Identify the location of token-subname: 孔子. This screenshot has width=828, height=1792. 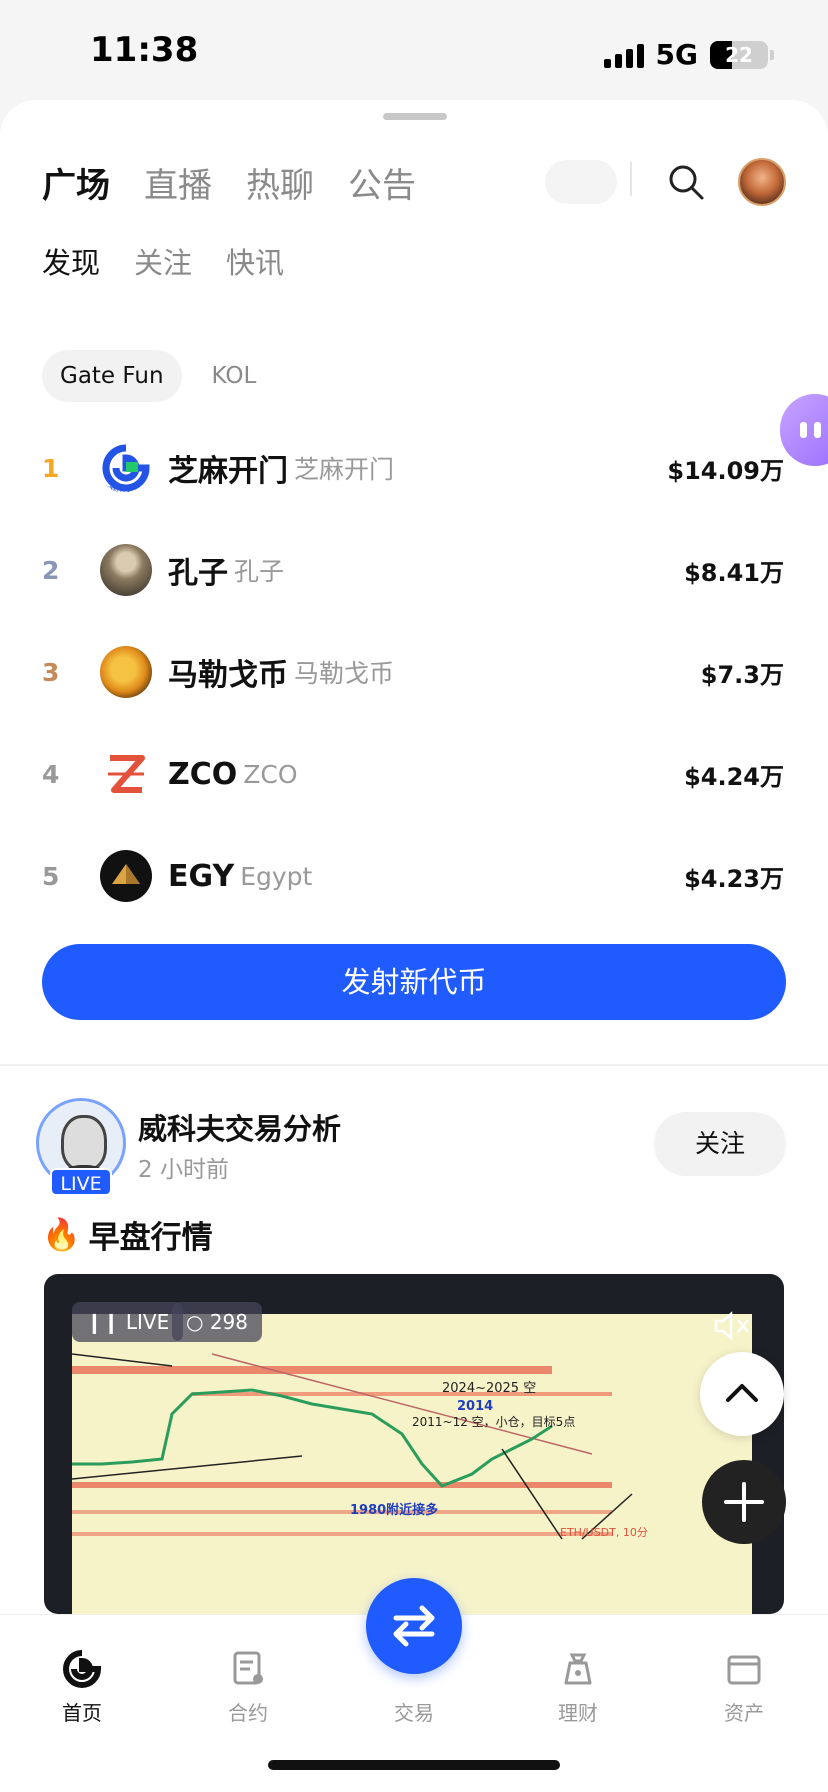
(259, 571).